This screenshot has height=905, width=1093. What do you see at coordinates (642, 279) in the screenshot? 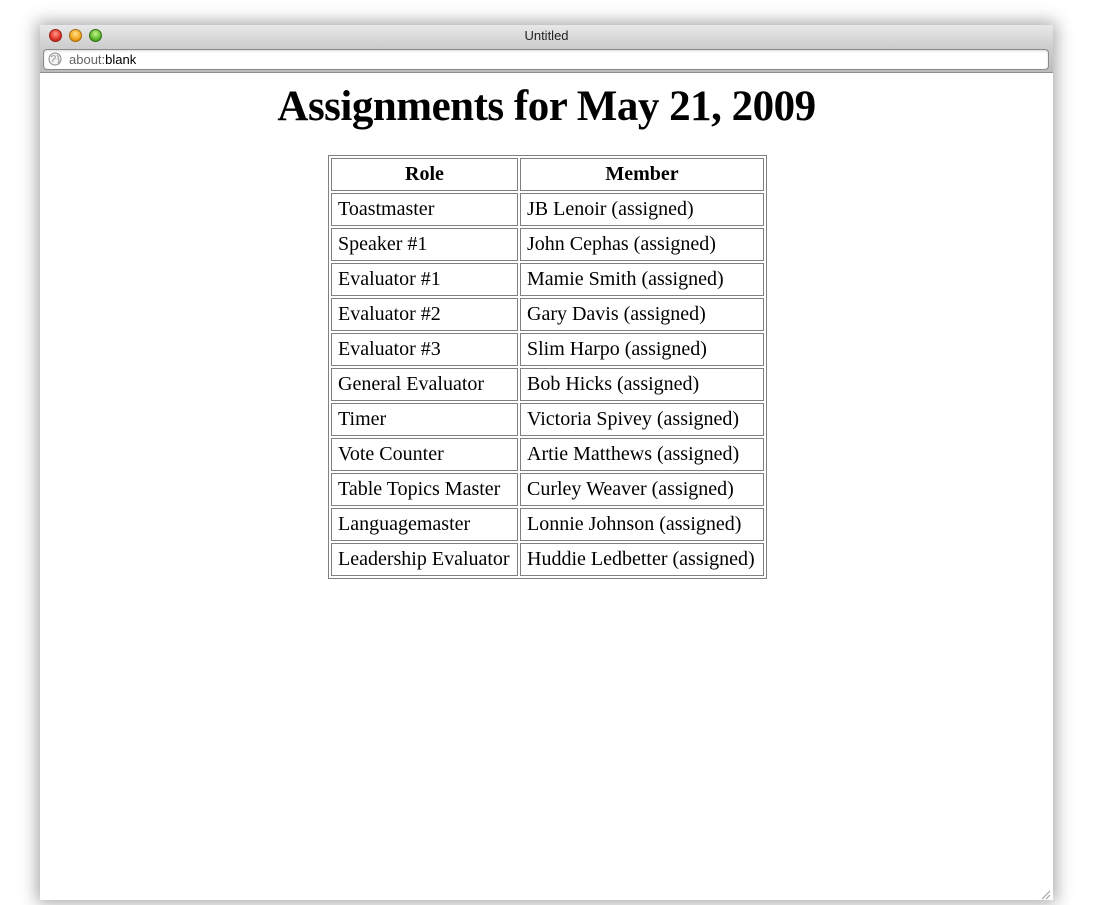
I see `member-cell: Mamie Smith (assigned)` at bounding box center [642, 279].